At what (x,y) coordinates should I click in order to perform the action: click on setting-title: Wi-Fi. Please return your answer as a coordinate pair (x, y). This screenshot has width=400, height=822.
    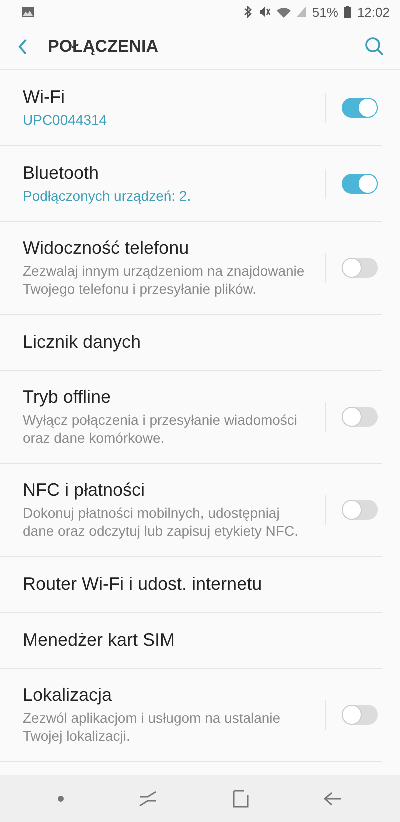
    Looking at the image, I should click on (164, 97).